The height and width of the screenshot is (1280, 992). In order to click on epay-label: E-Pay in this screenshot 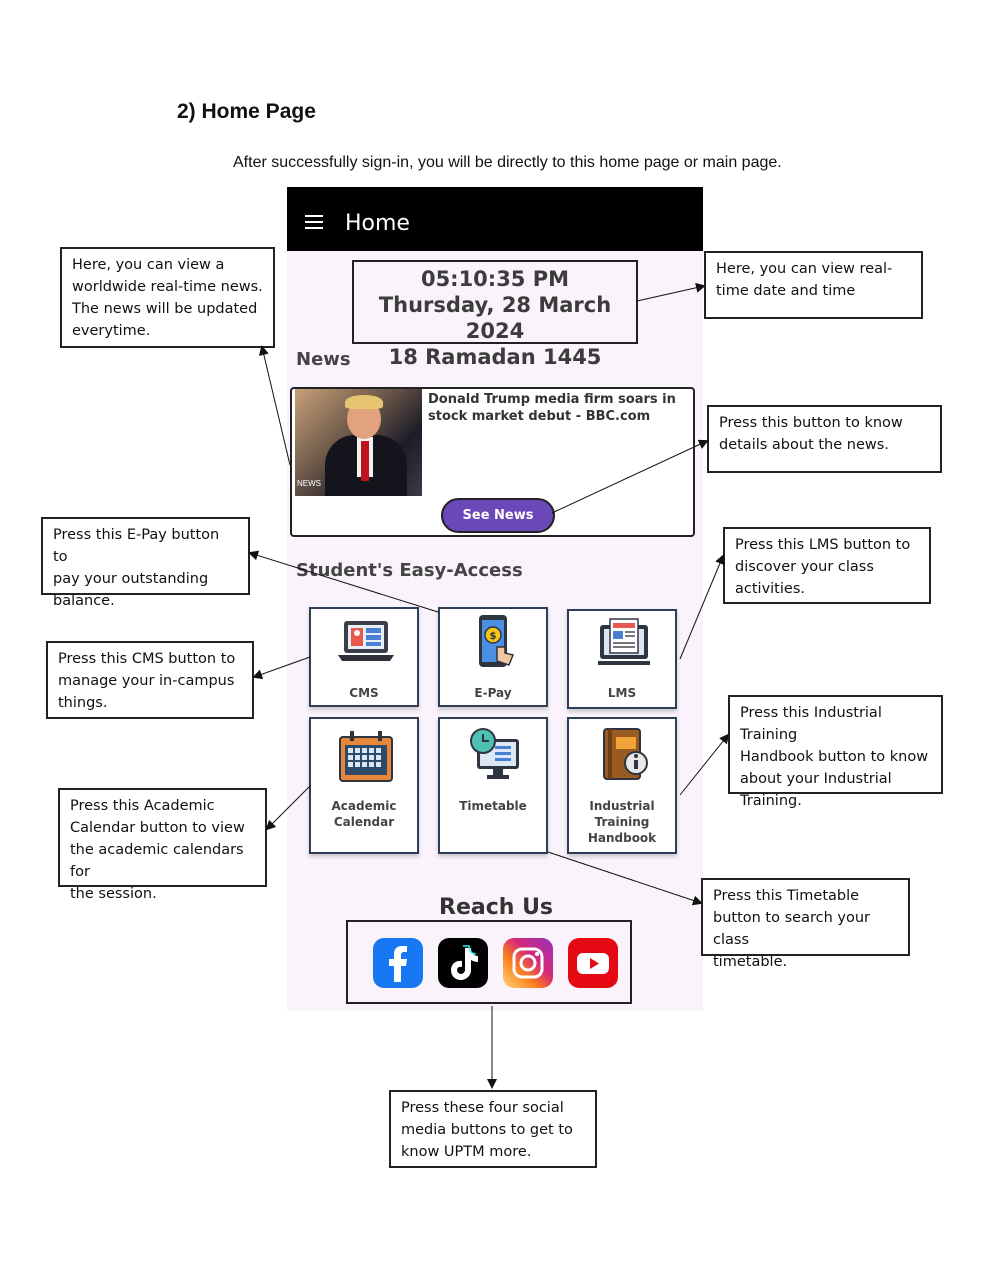, I will do `click(493, 693)`.